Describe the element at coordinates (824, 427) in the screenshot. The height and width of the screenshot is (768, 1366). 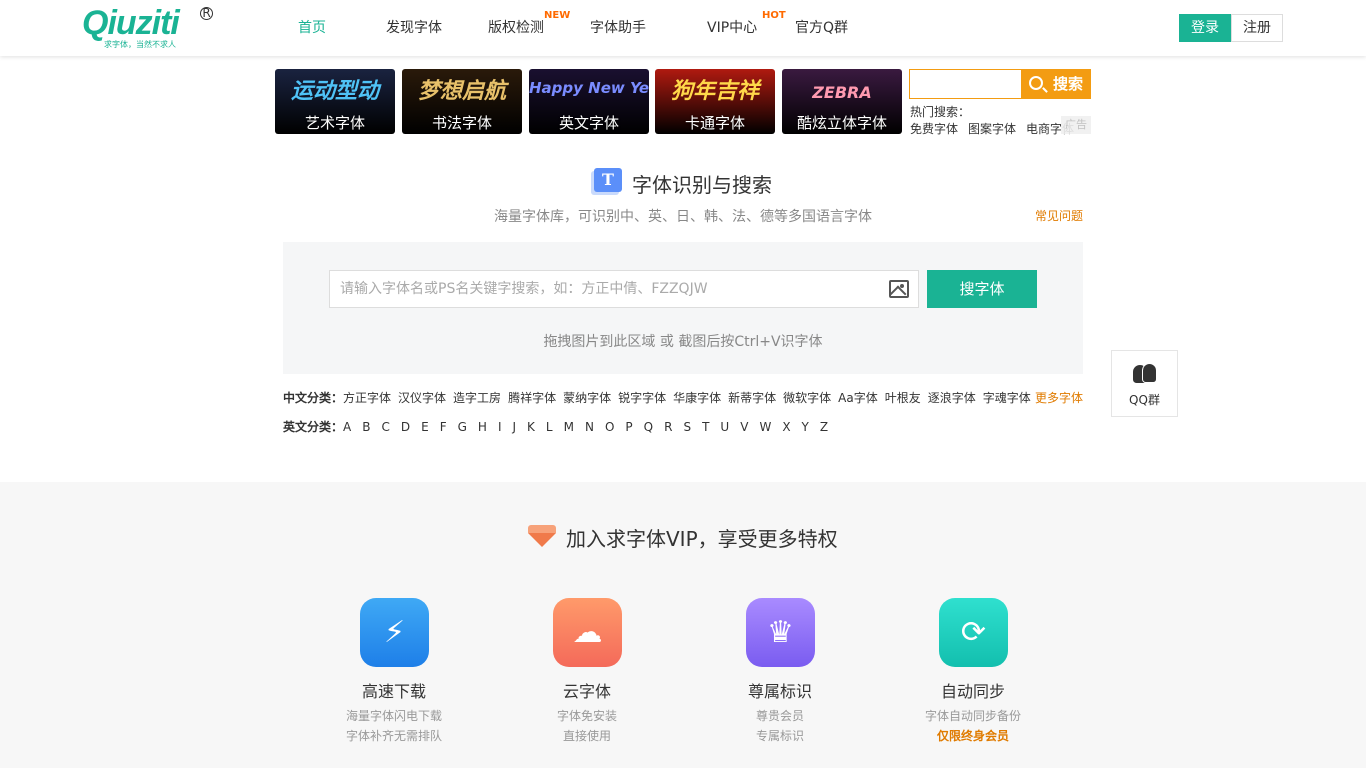
I see `en-letter-item: Z` at that location.